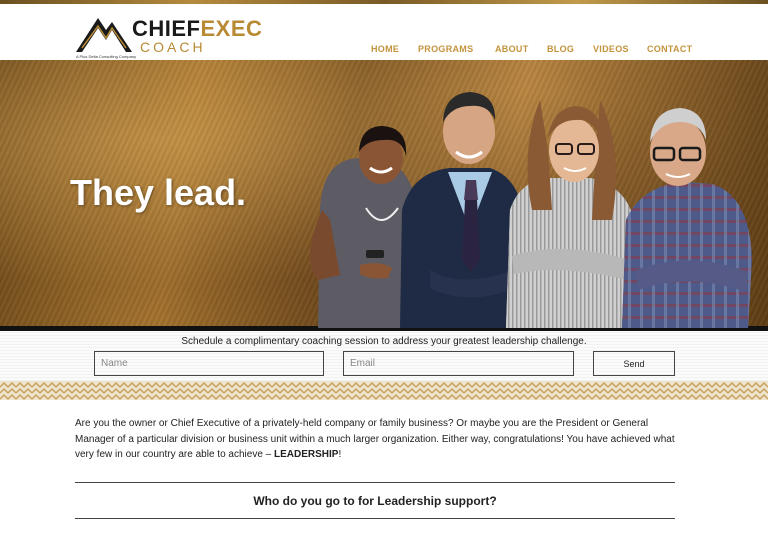 The image size is (768, 538). What do you see at coordinates (209, 363) in the screenshot?
I see `name-field` at bounding box center [209, 363].